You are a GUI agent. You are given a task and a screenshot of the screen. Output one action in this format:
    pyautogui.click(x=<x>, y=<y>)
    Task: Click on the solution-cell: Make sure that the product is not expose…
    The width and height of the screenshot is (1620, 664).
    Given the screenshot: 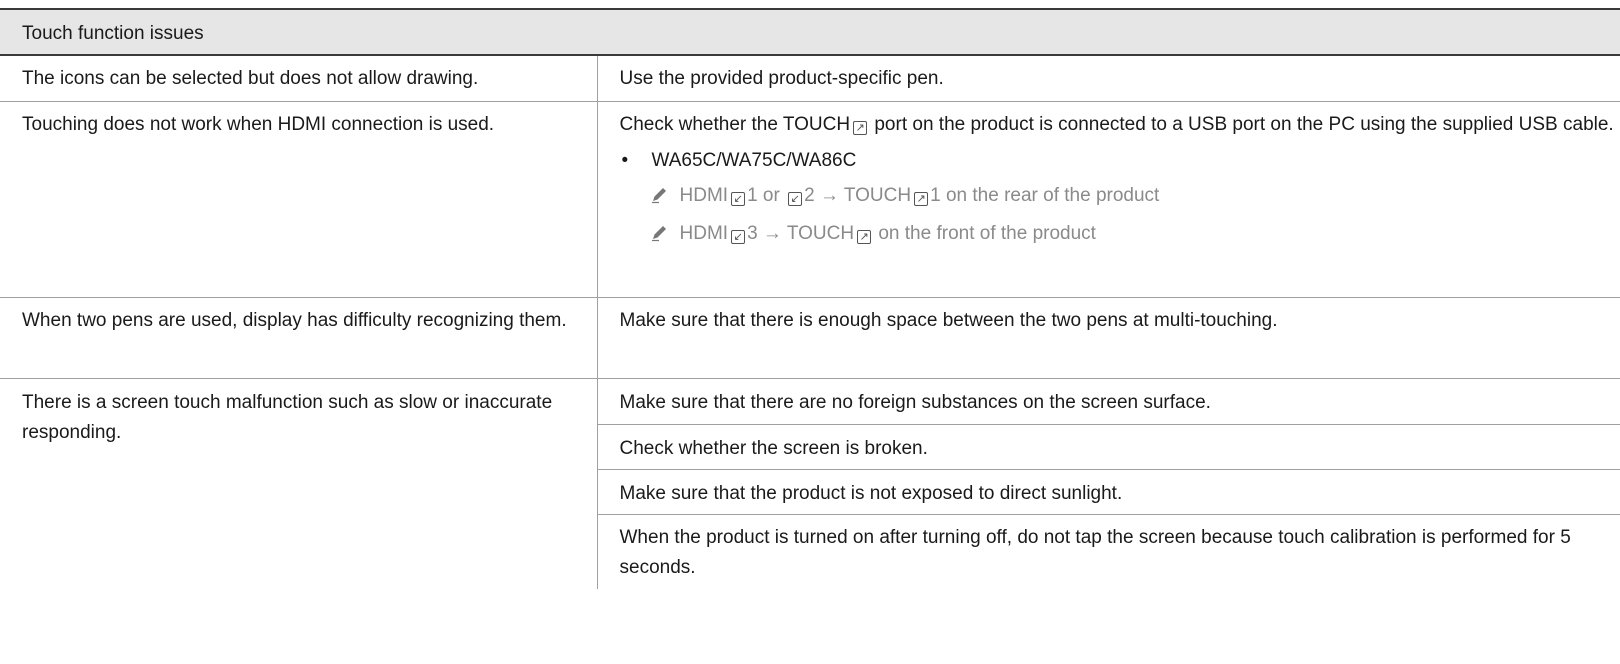 What is the action you would take?
    pyautogui.click(x=1108, y=492)
    